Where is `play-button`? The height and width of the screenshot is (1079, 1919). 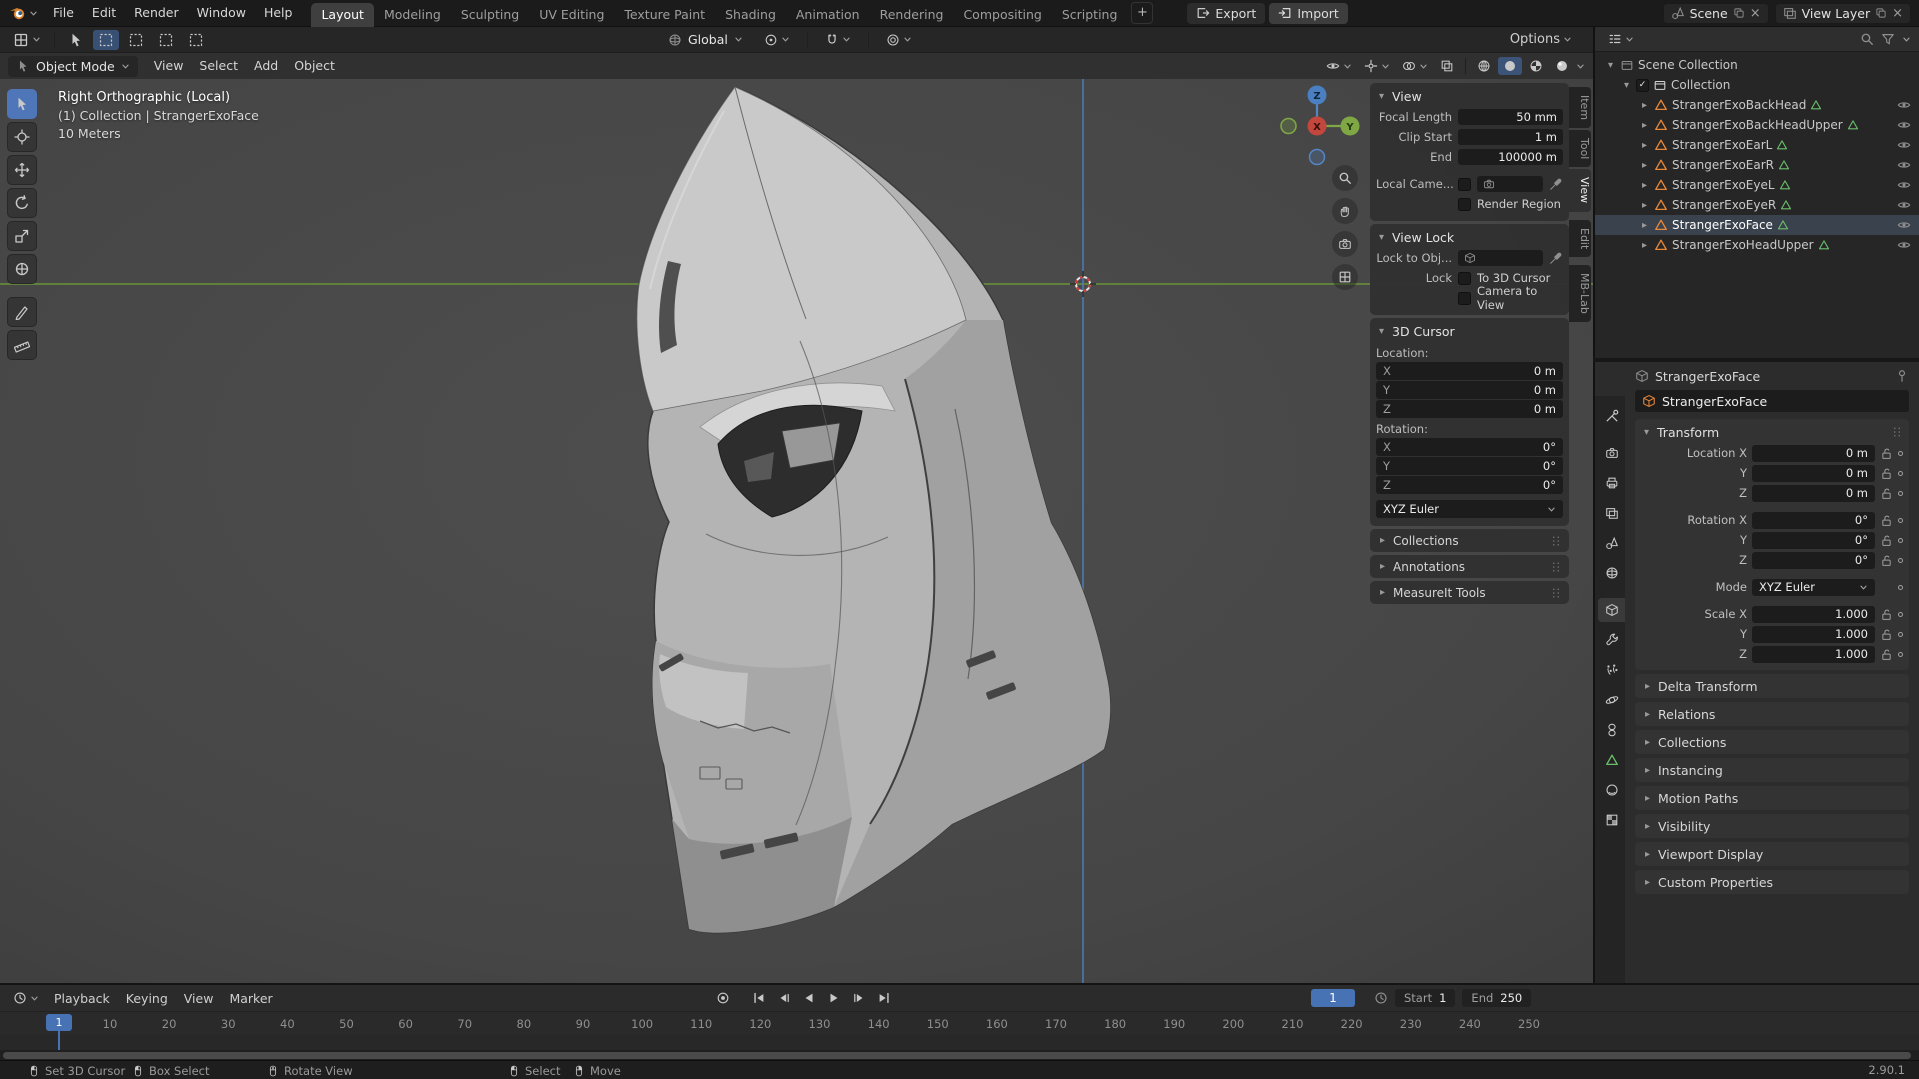
play-button is located at coordinates (834, 998).